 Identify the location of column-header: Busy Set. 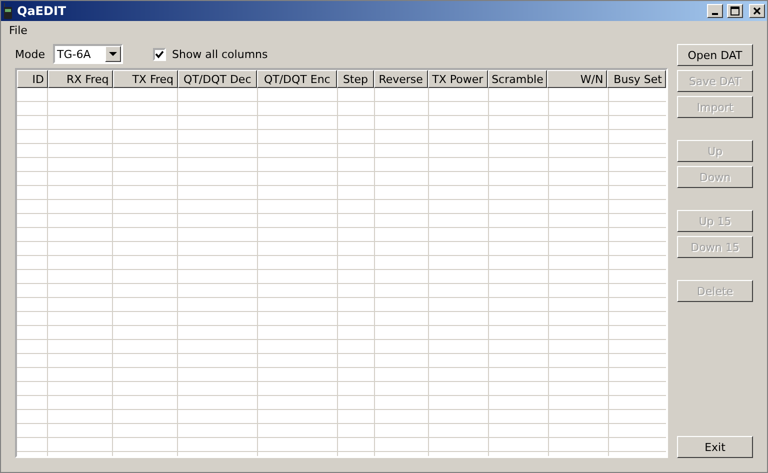
(636, 79).